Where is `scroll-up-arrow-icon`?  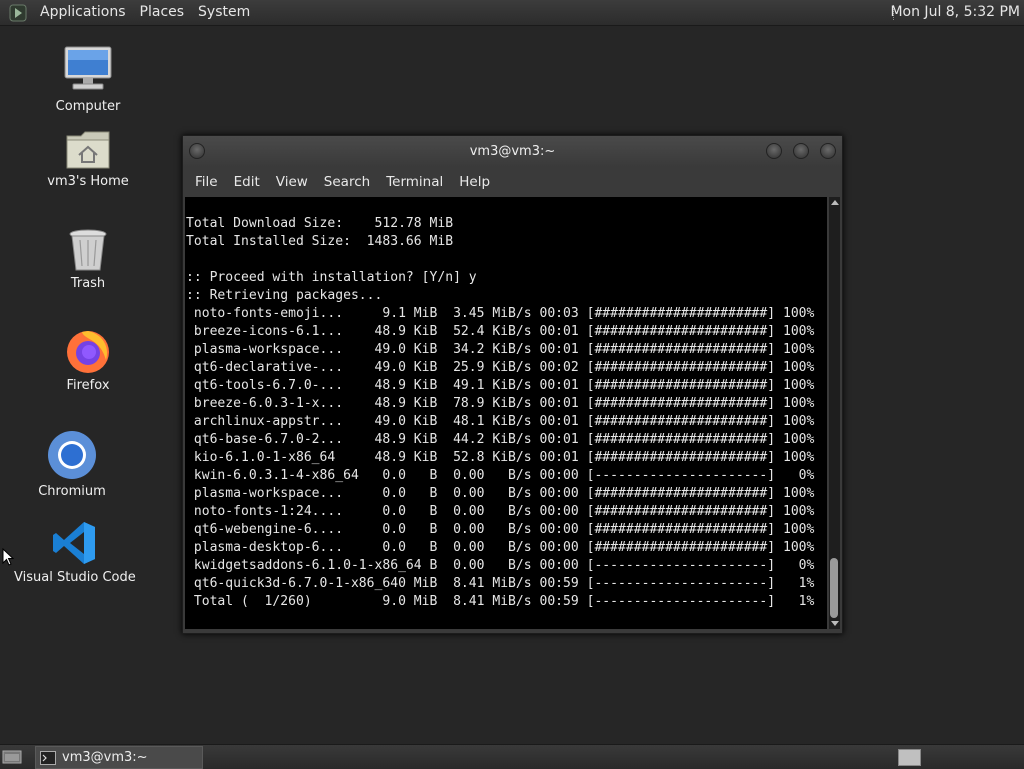
scroll-up-arrow-icon is located at coordinates (835, 202).